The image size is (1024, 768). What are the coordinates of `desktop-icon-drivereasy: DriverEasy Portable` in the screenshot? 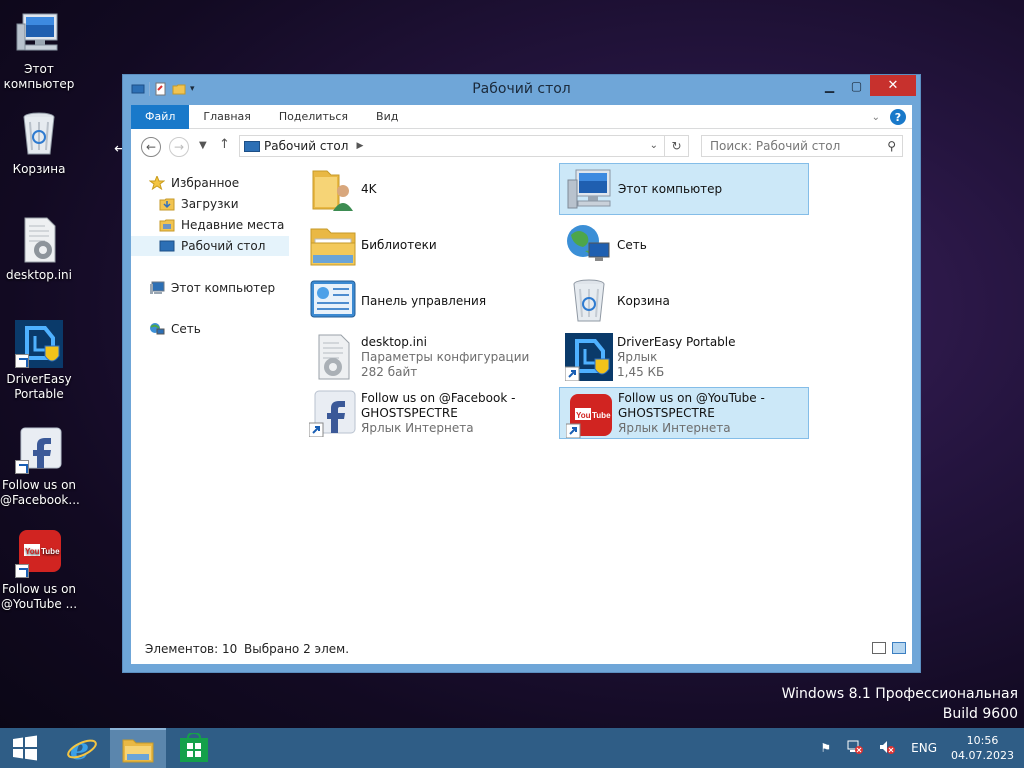 It's located at (39, 361).